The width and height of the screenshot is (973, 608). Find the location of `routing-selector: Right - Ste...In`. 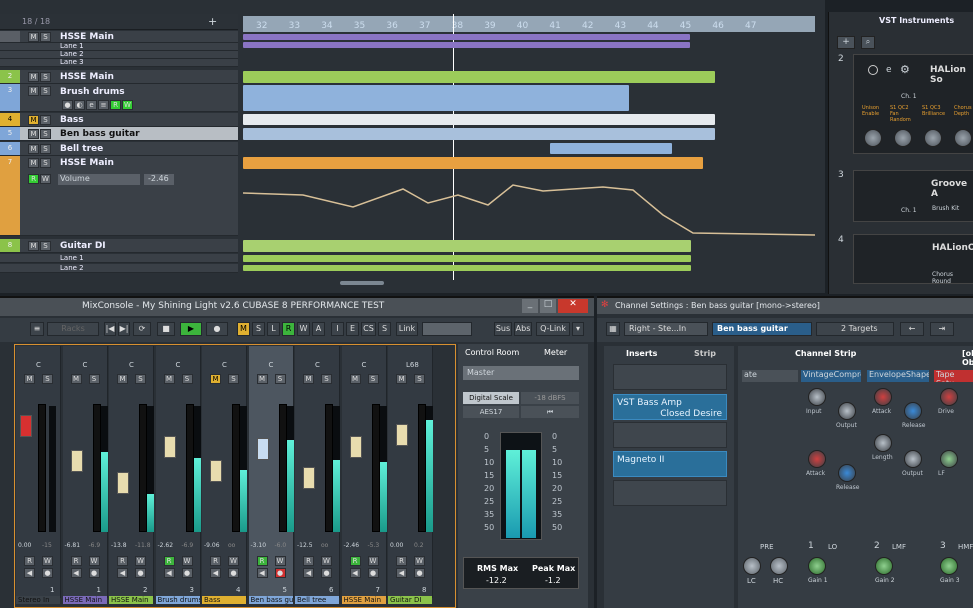

routing-selector: Right - Ste...In is located at coordinates (666, 329).